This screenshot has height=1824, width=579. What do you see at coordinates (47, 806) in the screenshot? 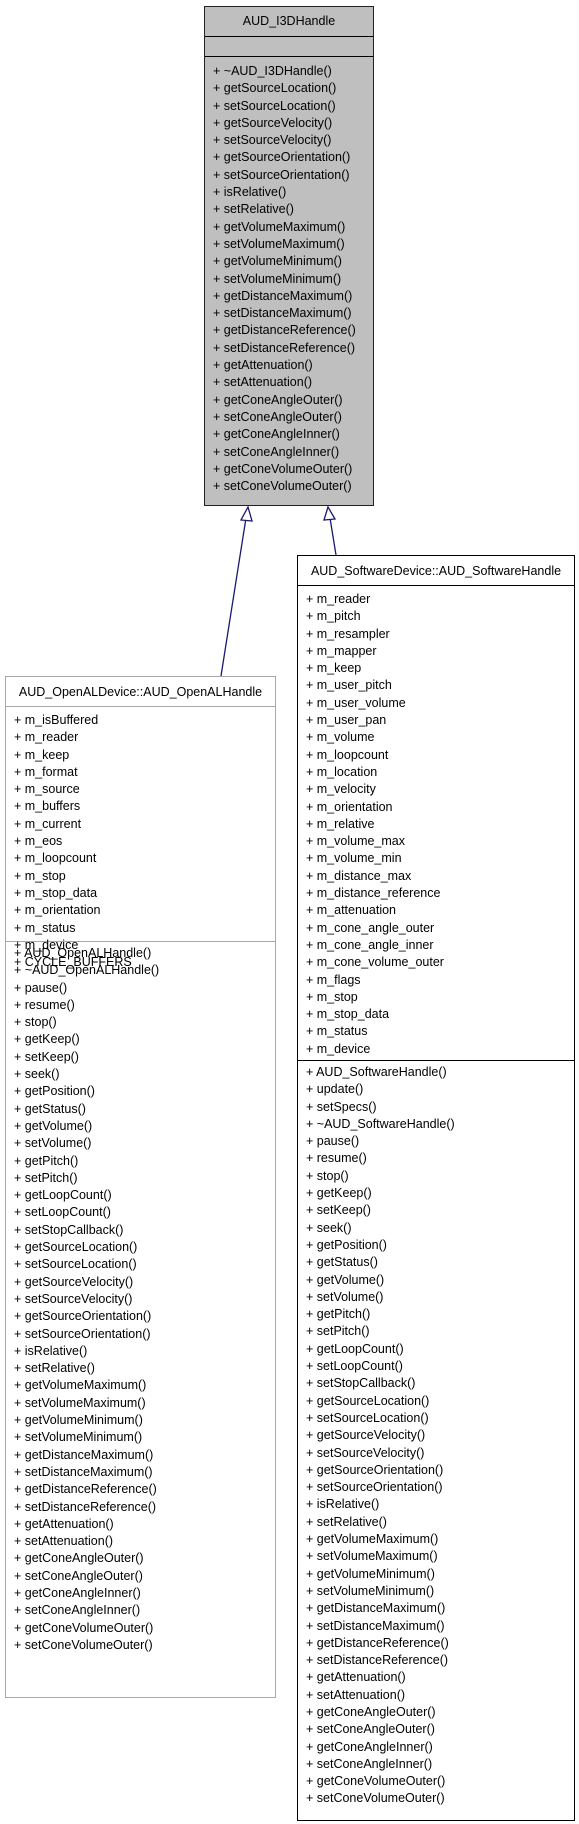
I see `attribute-item: + m_buffers` at bounding box center [47, 806].